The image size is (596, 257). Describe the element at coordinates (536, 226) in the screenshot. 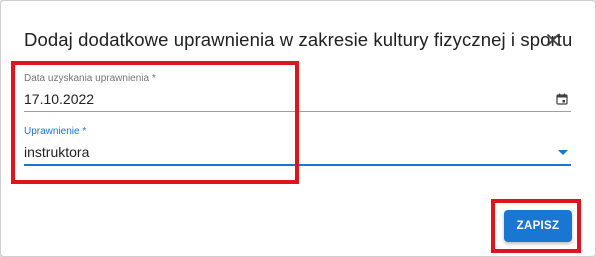

I see `save-button-highlight-box` at that location.